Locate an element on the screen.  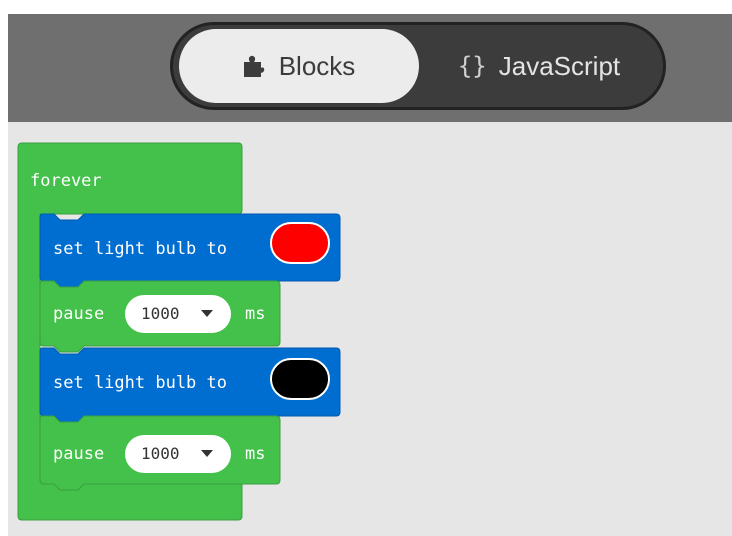
tab-blocks-label: Blocks is located at coordinates (317, 65).